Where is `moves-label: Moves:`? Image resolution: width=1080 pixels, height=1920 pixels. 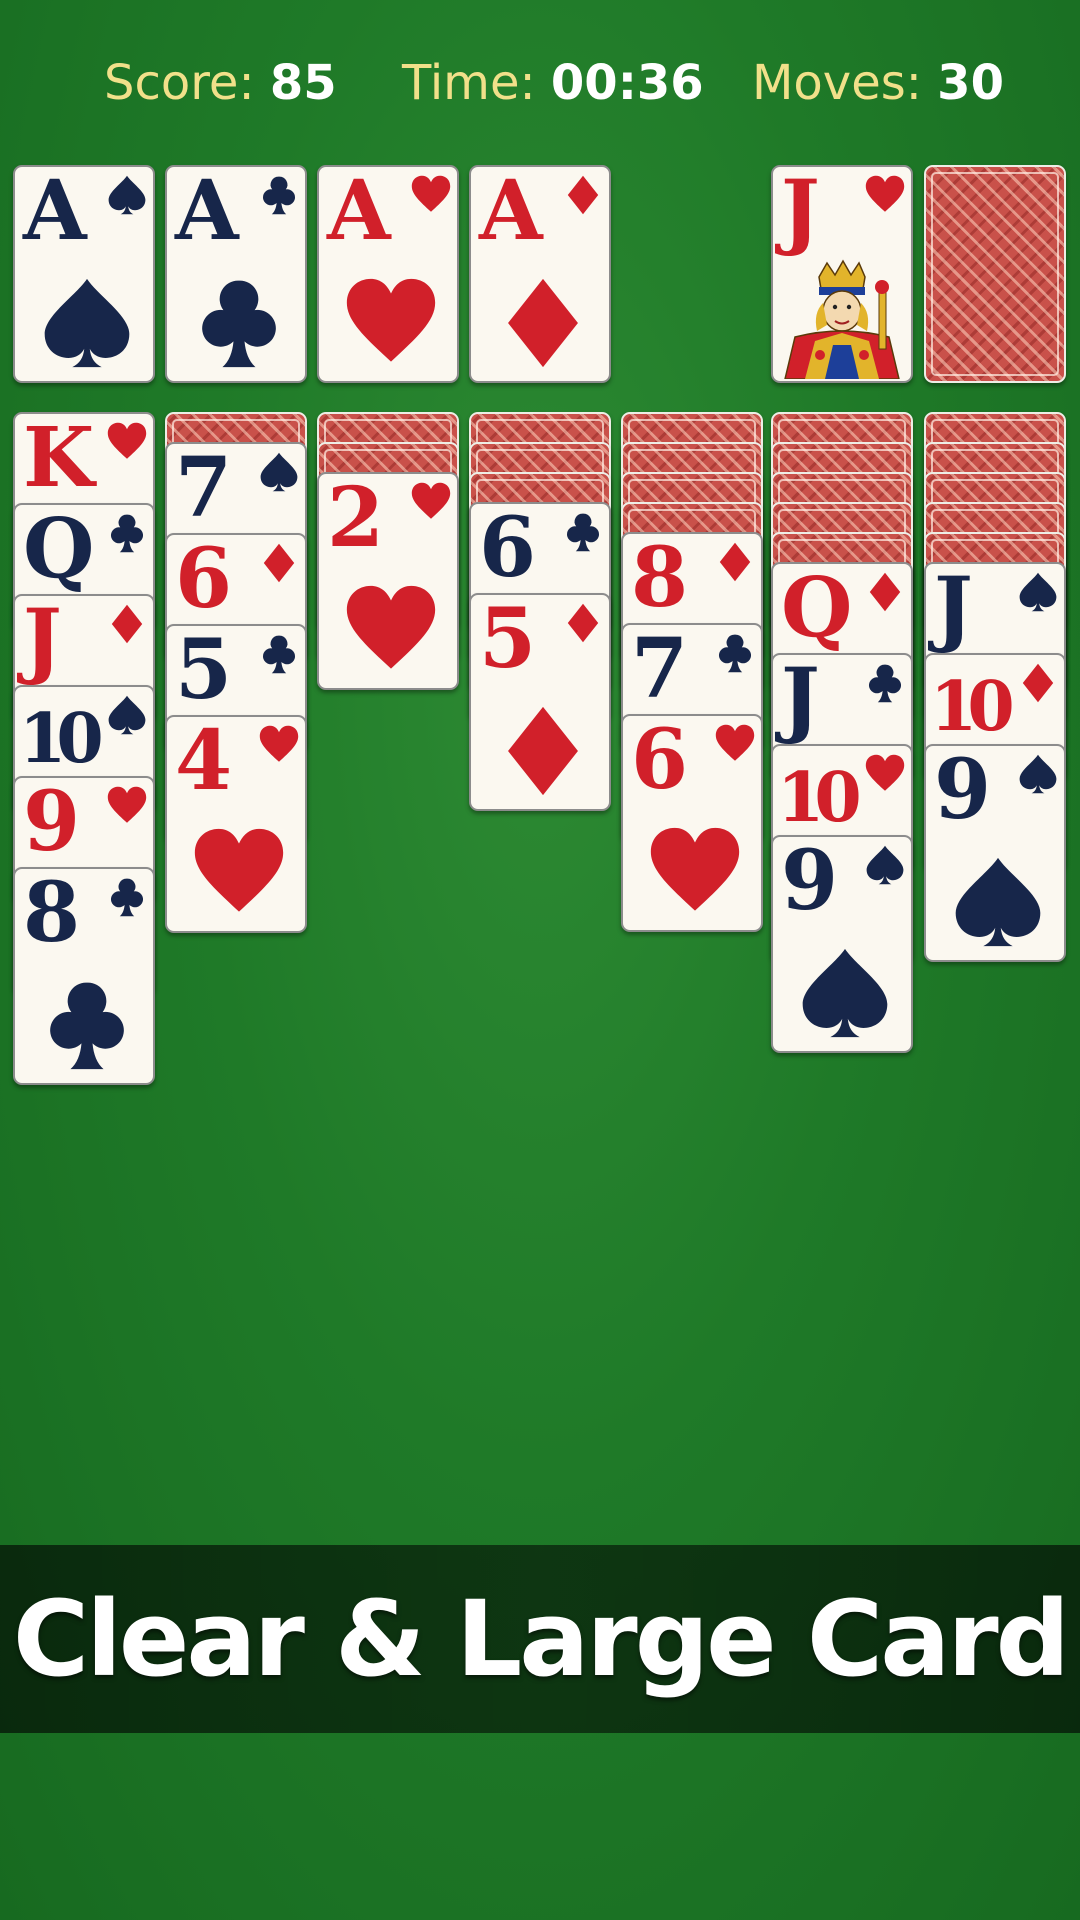 moves-label: Moves: is located at coordinates (837, 83).